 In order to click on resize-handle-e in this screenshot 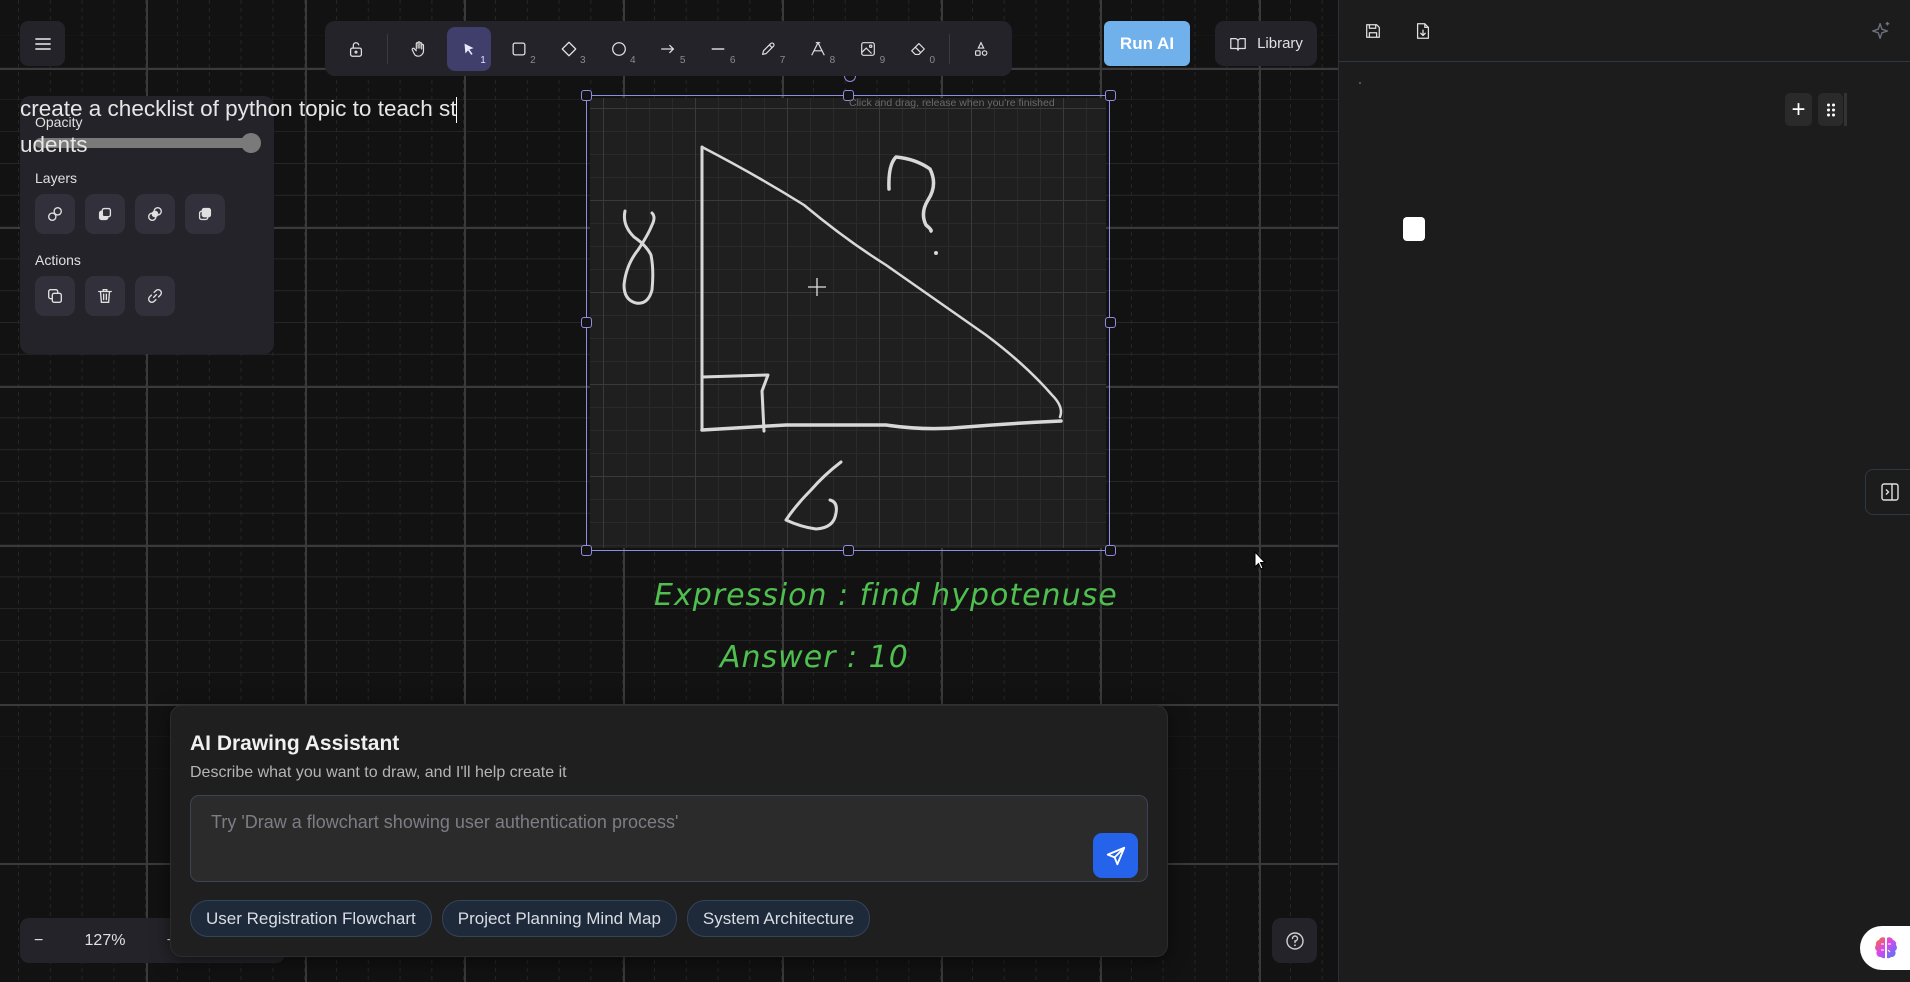, I will do `click(1110, 322)`.